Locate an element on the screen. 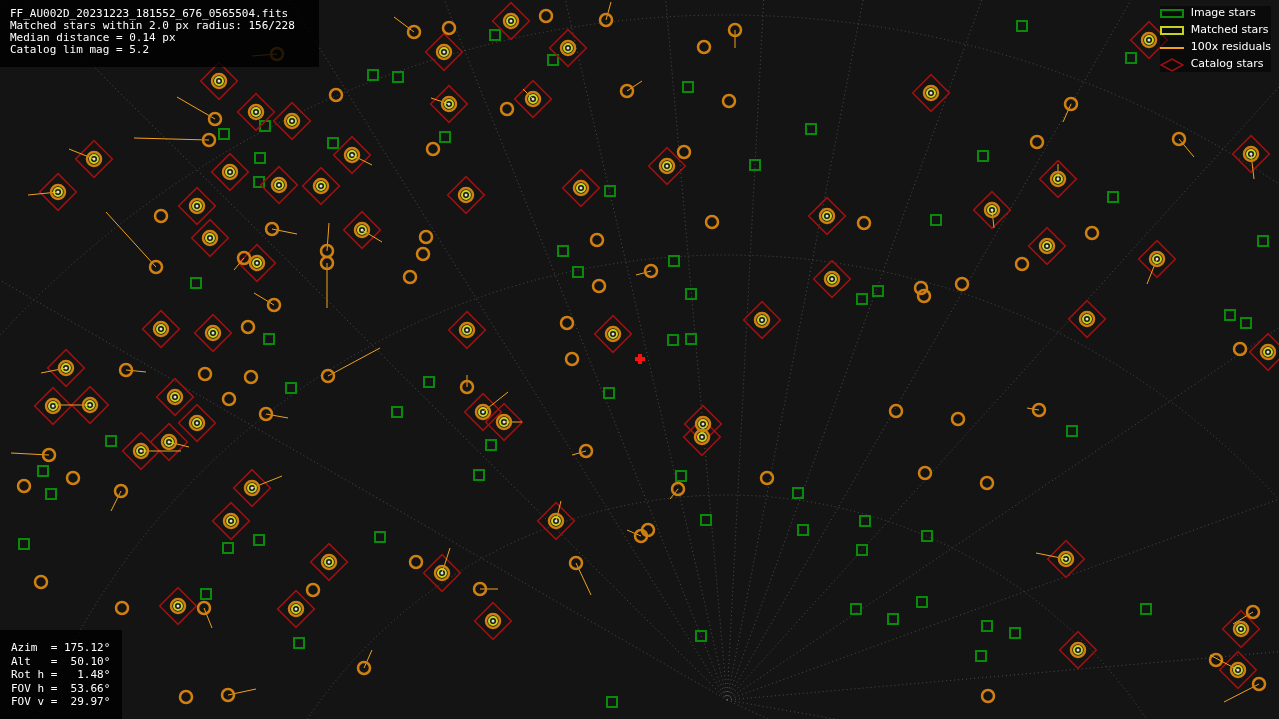  pointing-text: FOV h = 53.66° is located at coordinates (61, 688).